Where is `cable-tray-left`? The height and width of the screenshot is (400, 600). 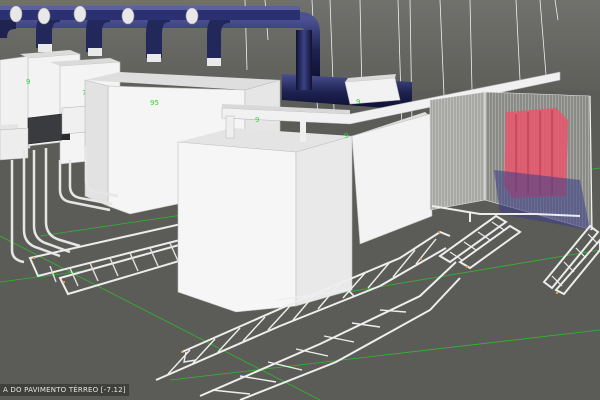
cable-tray-left is located at coordinates (113, 258).